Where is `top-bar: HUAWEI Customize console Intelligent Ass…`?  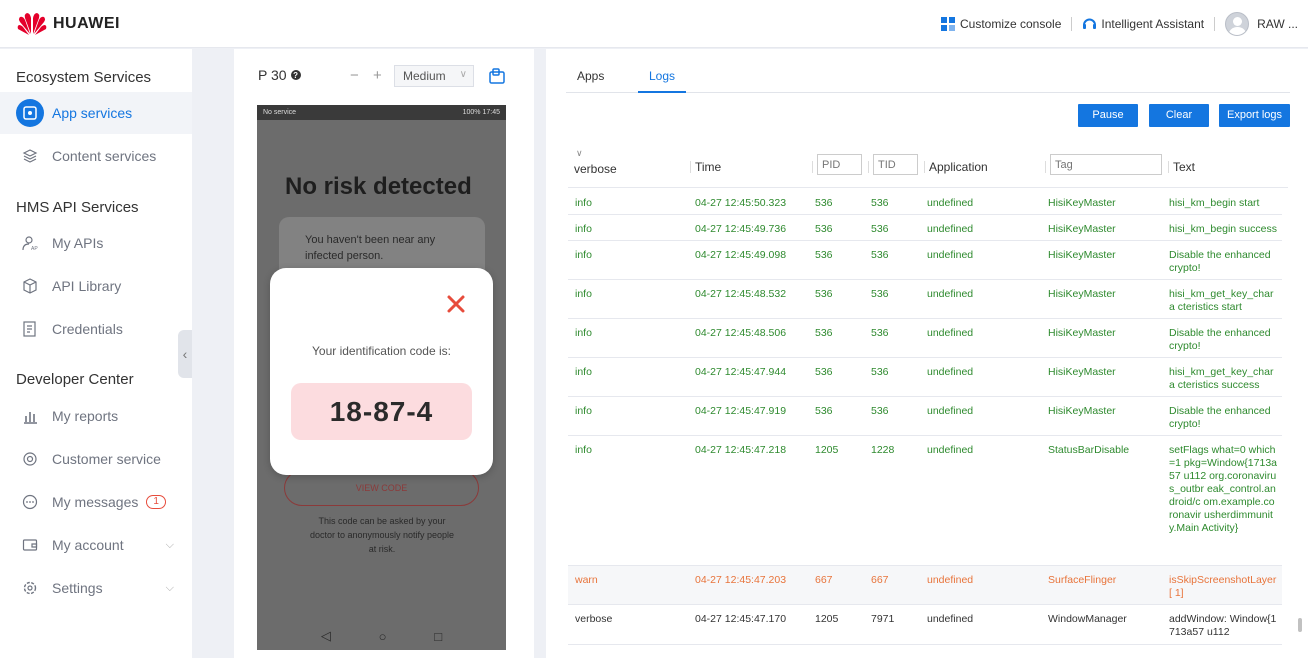
top-bar: HUAWEI Customize console Intelligent Ass… is located at coordinates (654, 24).